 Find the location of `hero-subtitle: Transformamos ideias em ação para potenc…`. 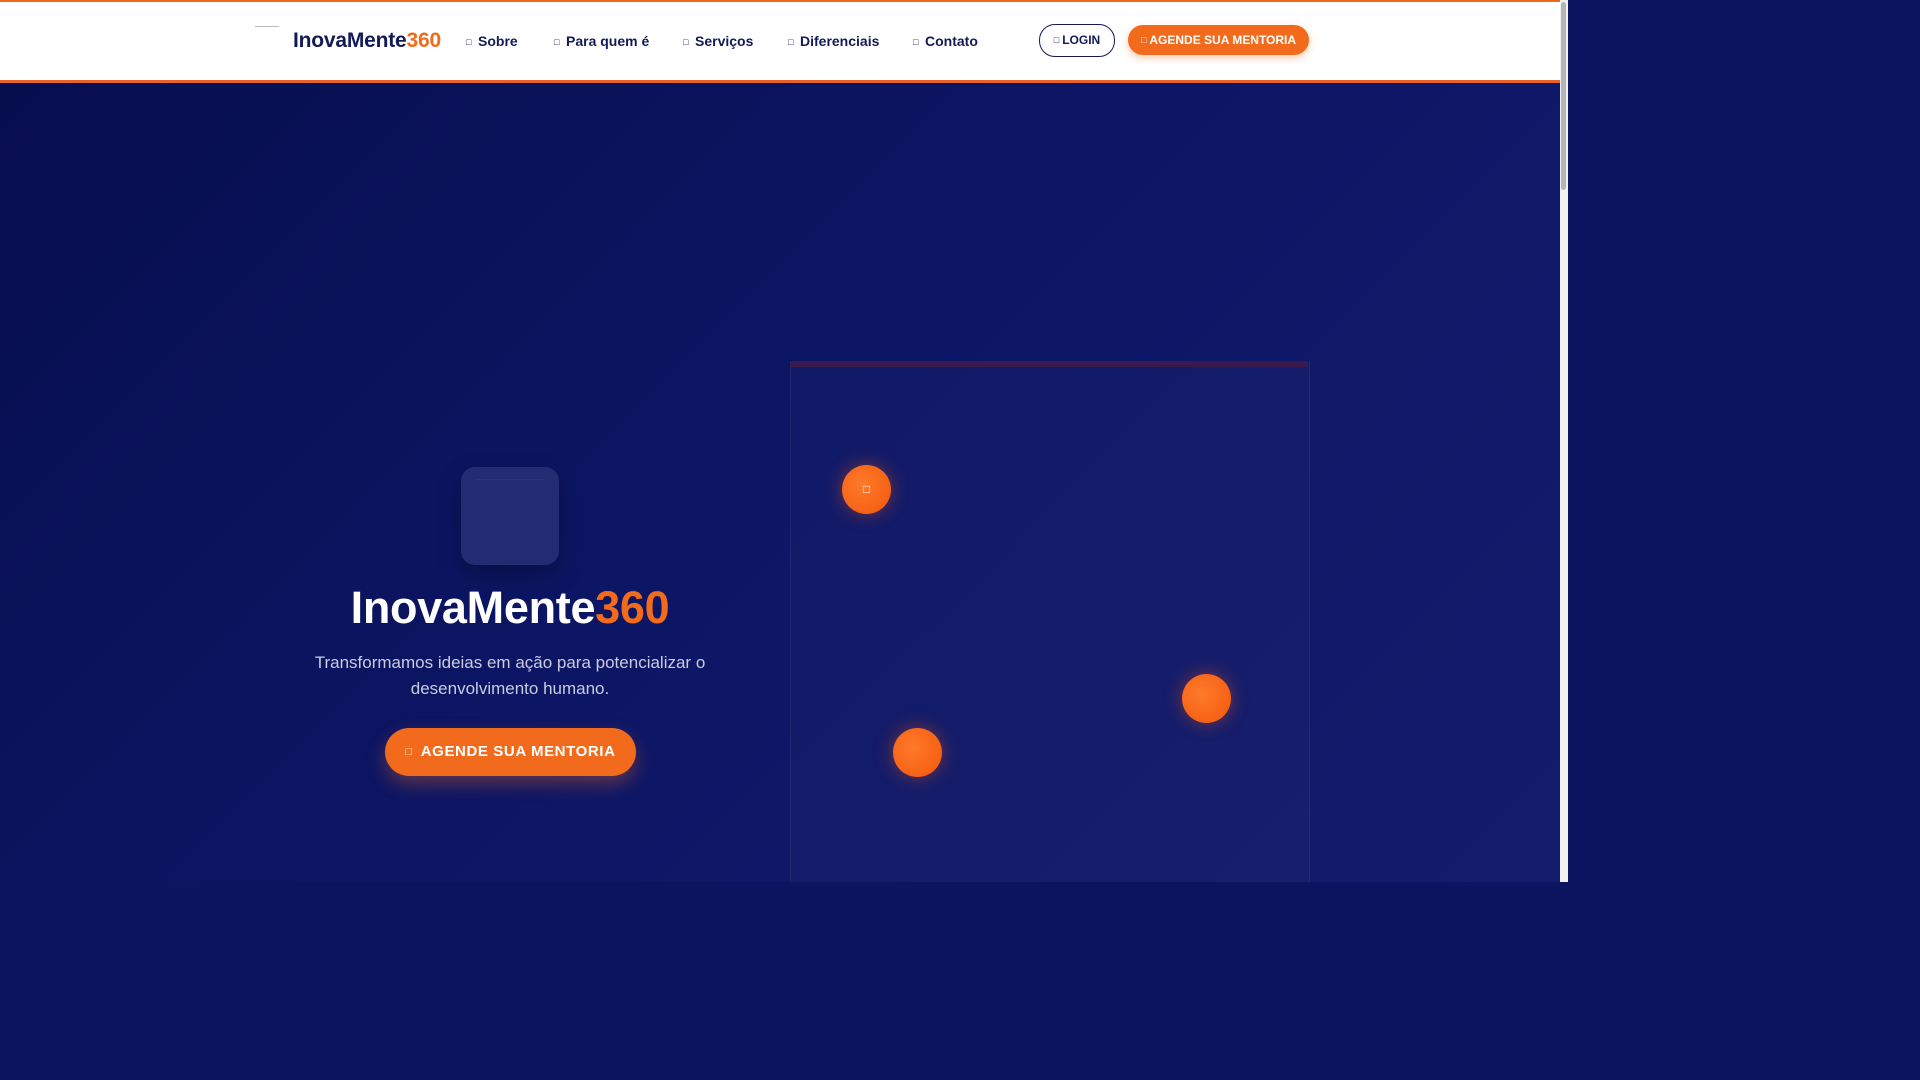

hero-subtitle: Transformamos ideias em ação para potenc… is located at coordinates (510, 675).